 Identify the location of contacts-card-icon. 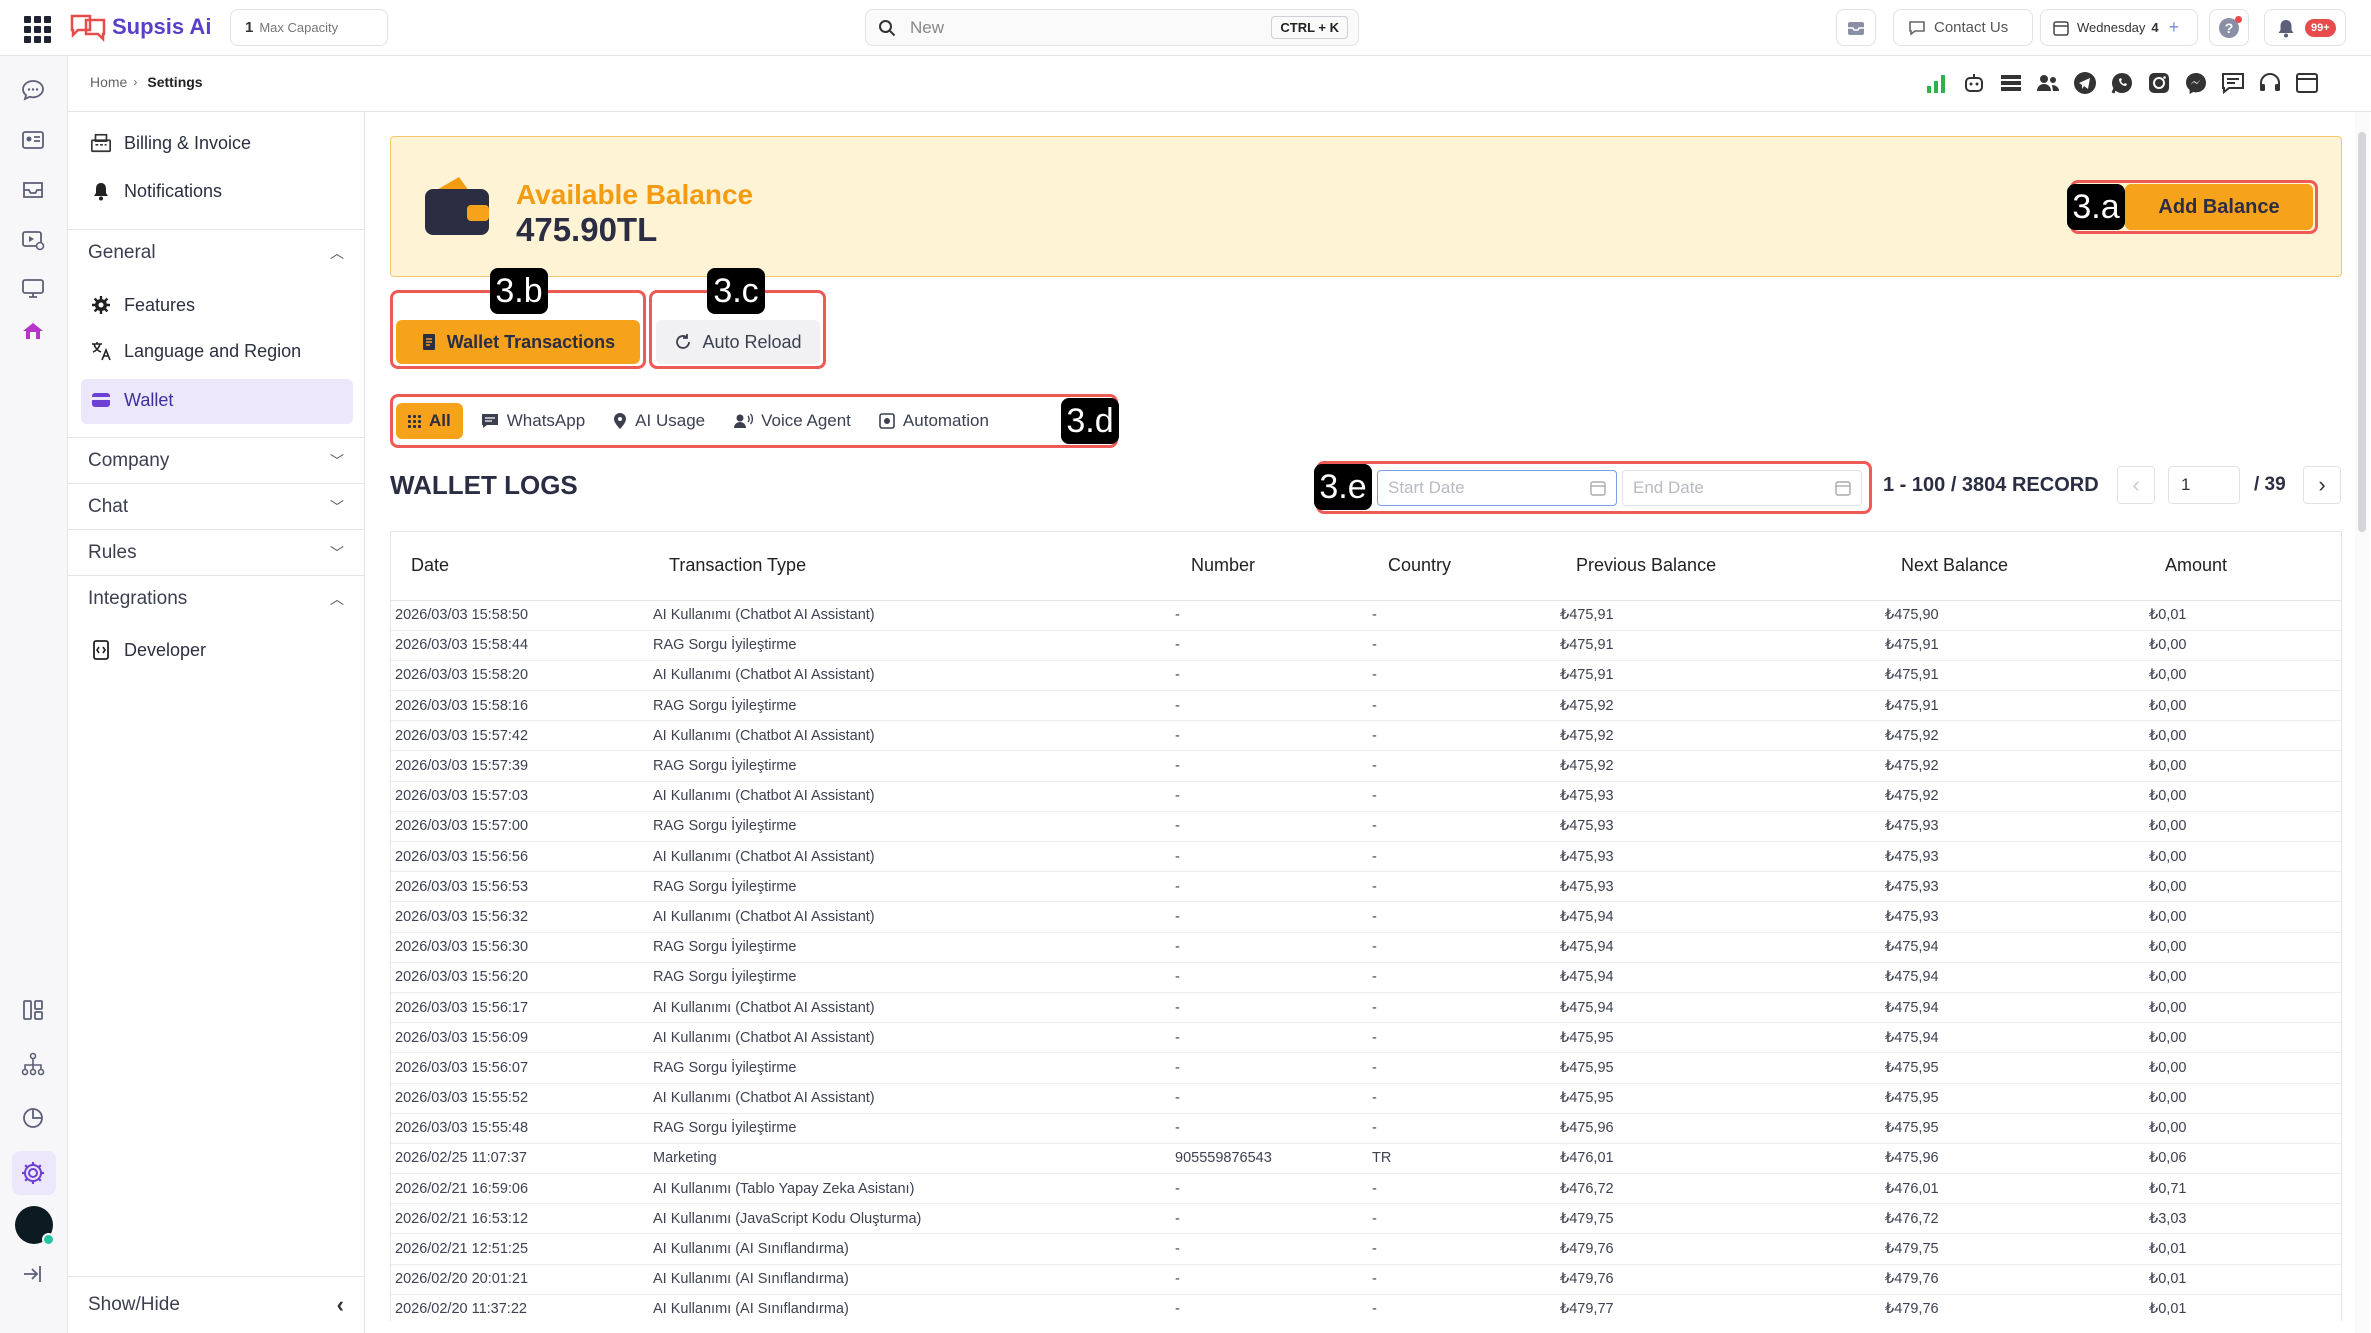
(33, 140).